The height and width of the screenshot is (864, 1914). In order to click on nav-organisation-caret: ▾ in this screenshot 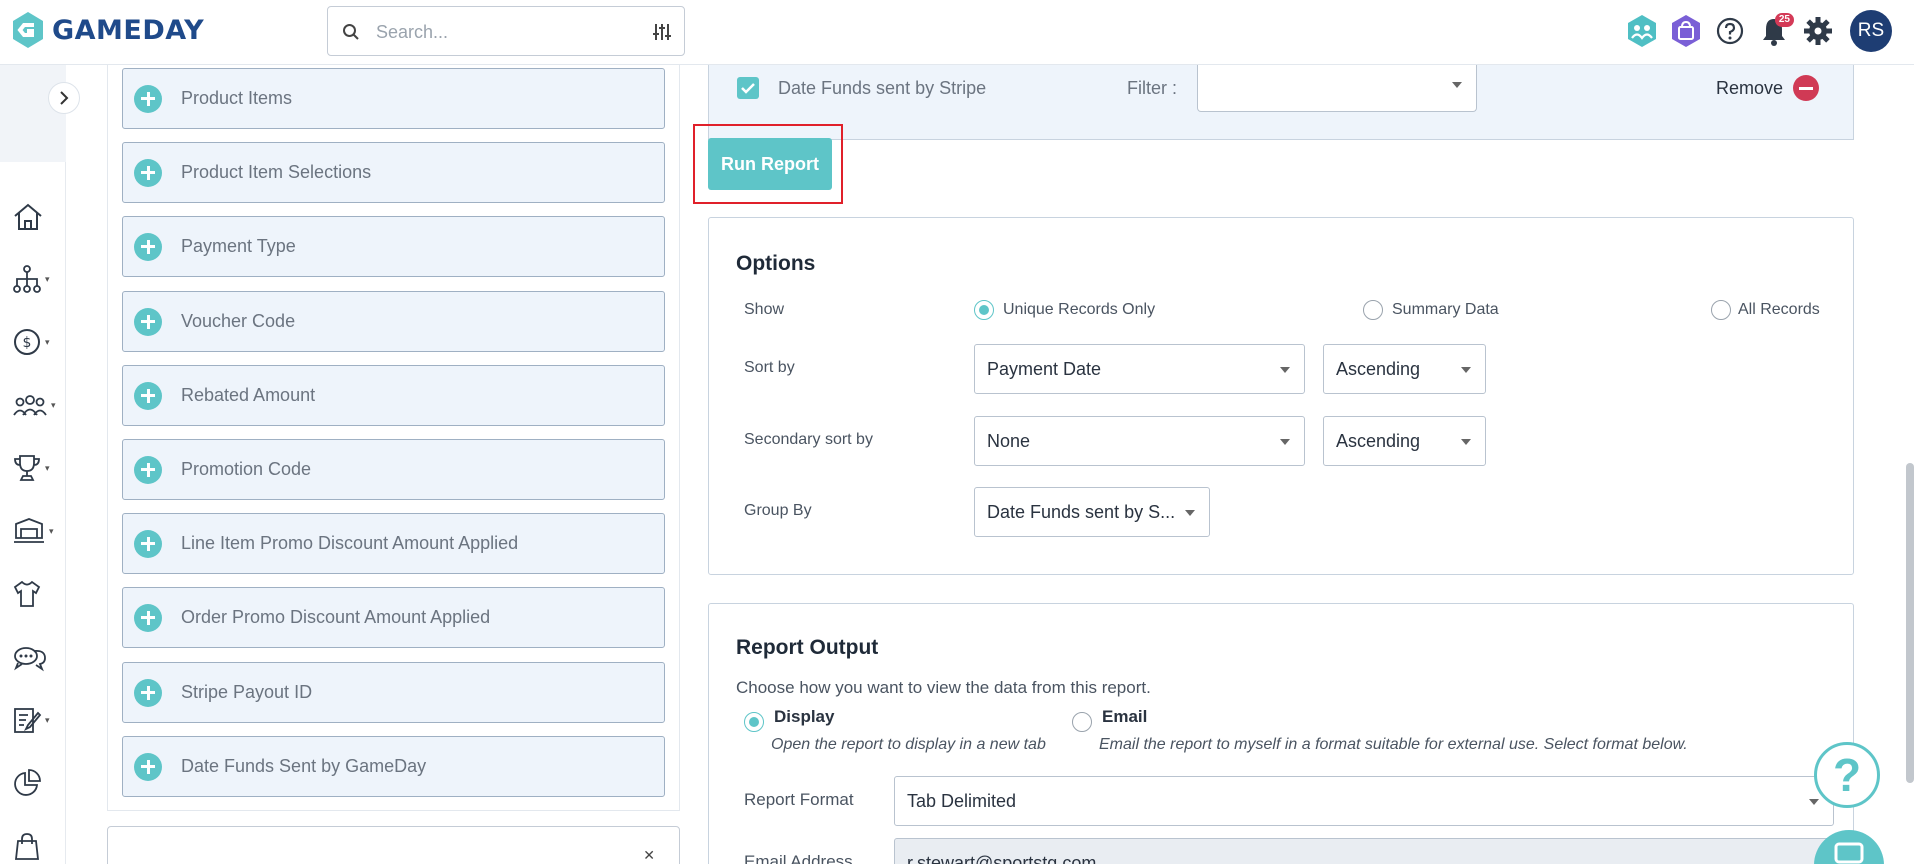, I will do `click(47, 278)`.